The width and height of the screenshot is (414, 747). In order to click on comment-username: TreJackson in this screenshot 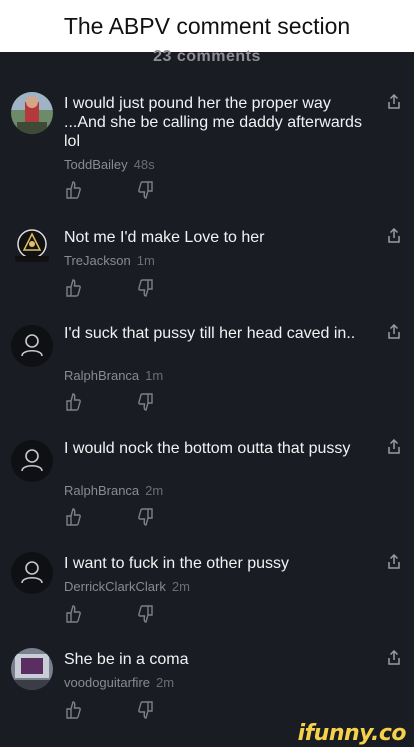, I will do `click(97, 260)`.